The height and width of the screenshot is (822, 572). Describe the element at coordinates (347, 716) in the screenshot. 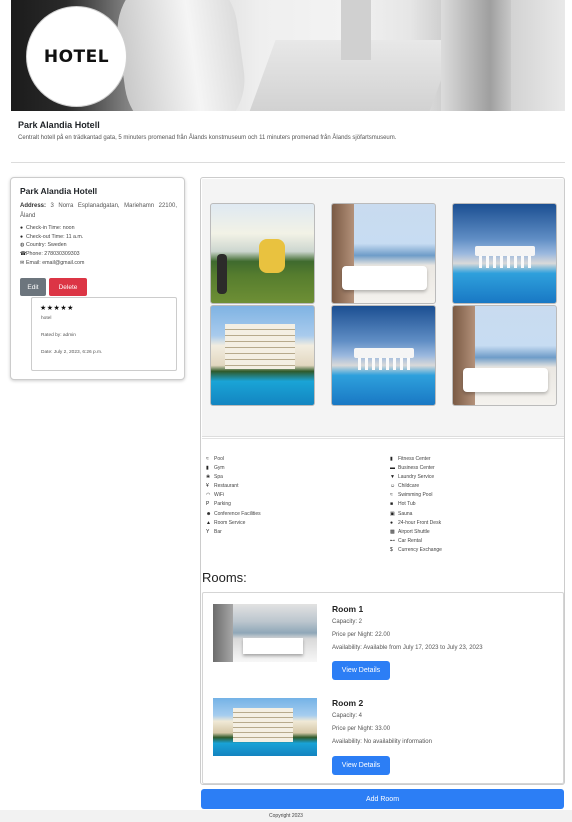

I see `room-capacity: Capacity: 4` at that location.